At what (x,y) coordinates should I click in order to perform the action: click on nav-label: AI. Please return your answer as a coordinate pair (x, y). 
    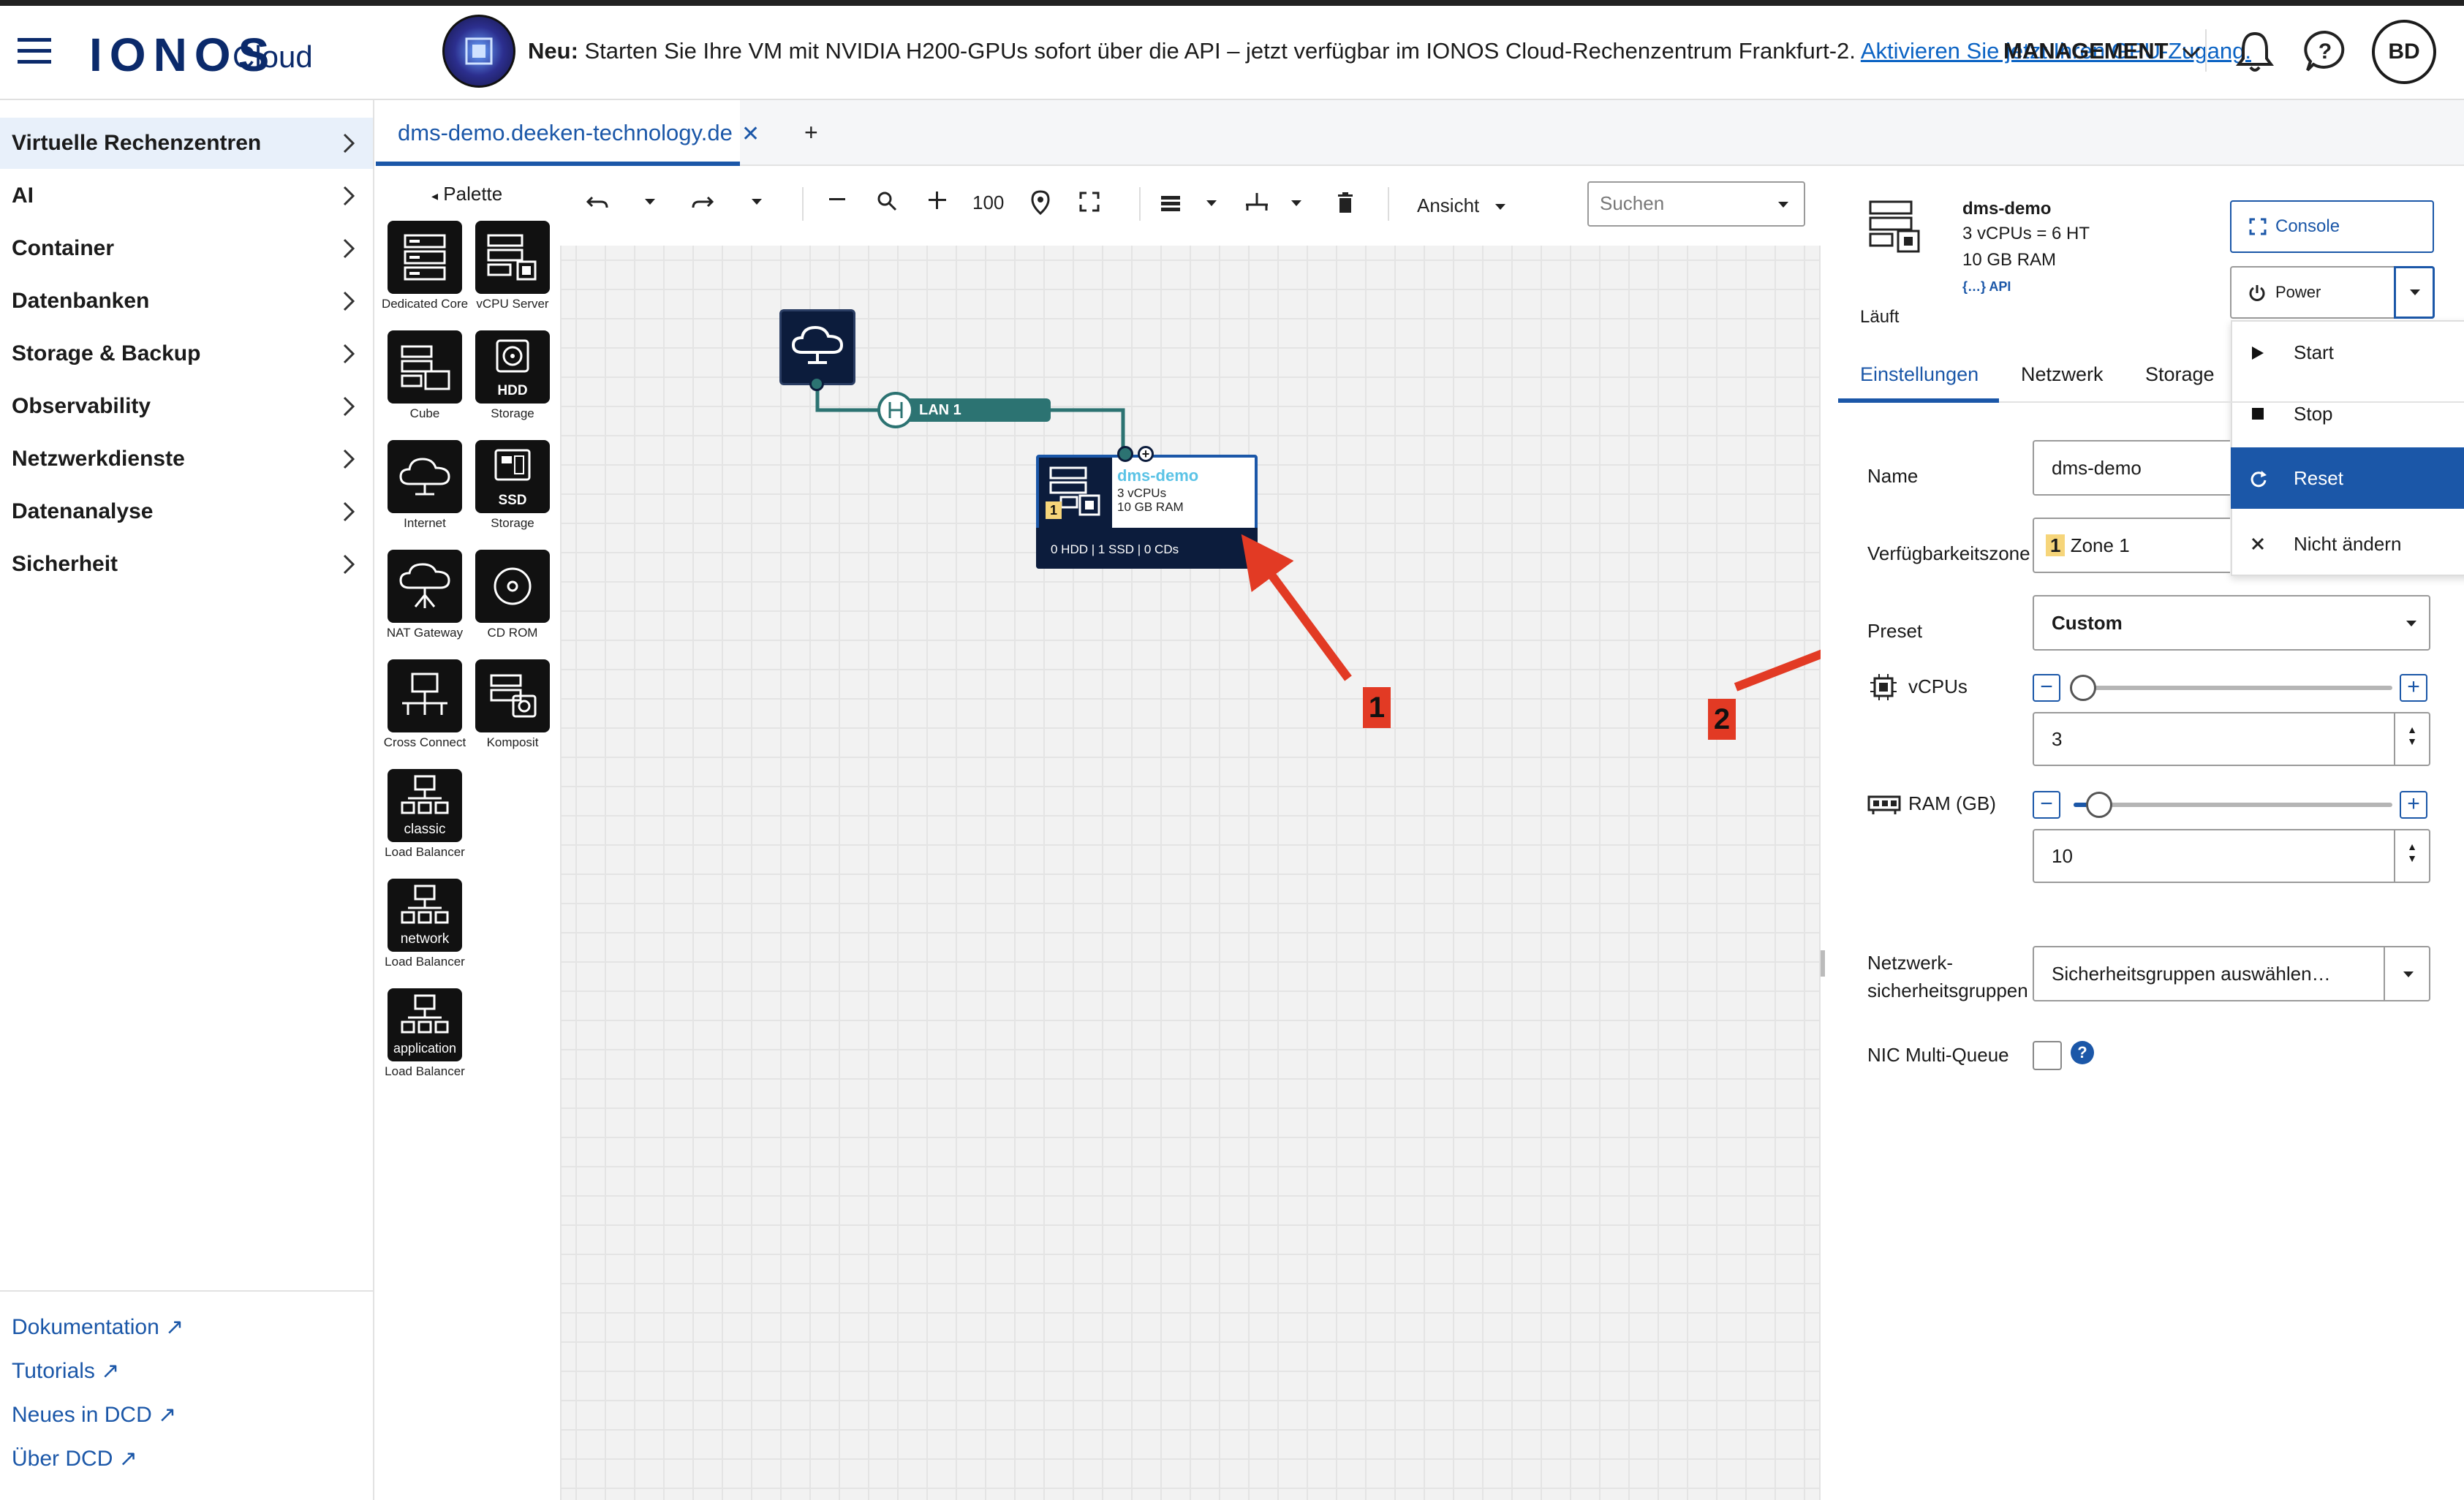
    Looking at the image, I should click on (23, 196).